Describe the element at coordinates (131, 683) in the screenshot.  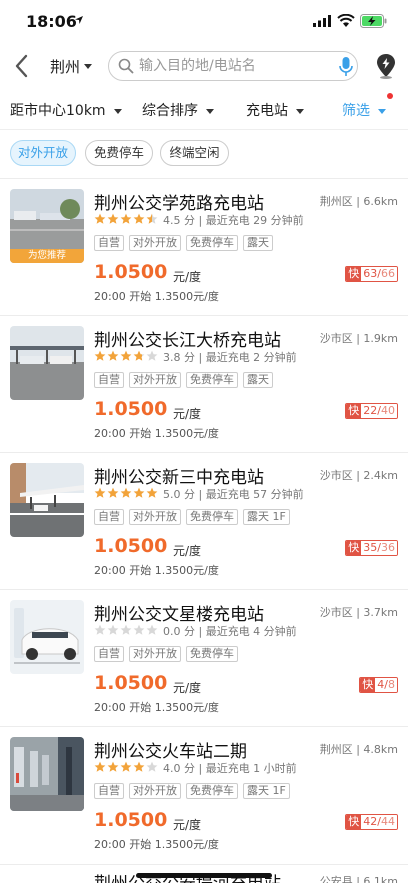
I see `station-price: 1.0500` at that location.